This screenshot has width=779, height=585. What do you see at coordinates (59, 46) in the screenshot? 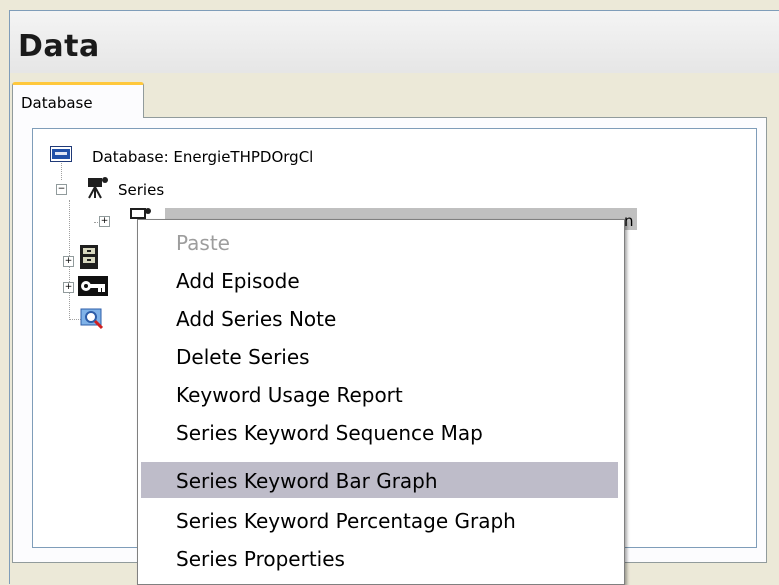
I see `panel-title: Data` at bounding box center [59, 46].